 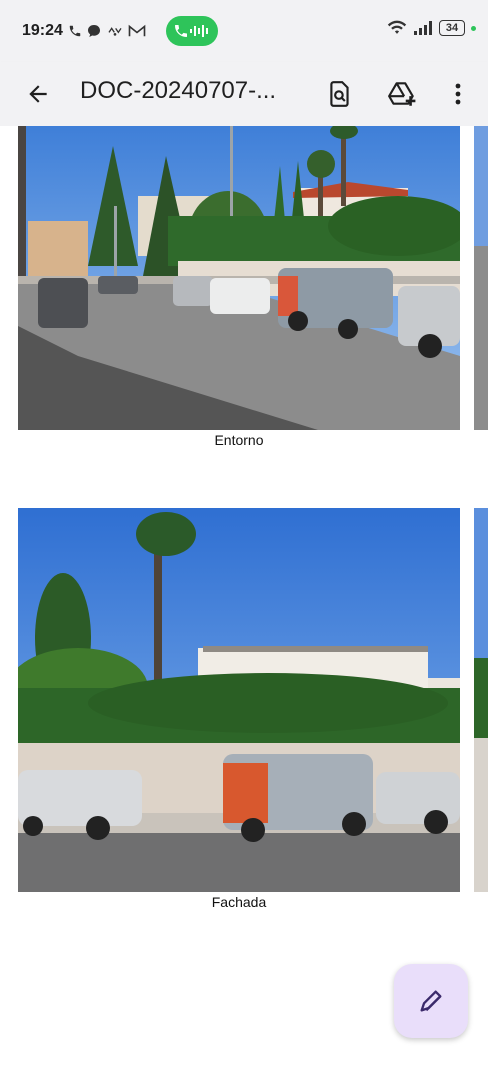 I want to click on wifi-icon, so click(x=397, y=27).